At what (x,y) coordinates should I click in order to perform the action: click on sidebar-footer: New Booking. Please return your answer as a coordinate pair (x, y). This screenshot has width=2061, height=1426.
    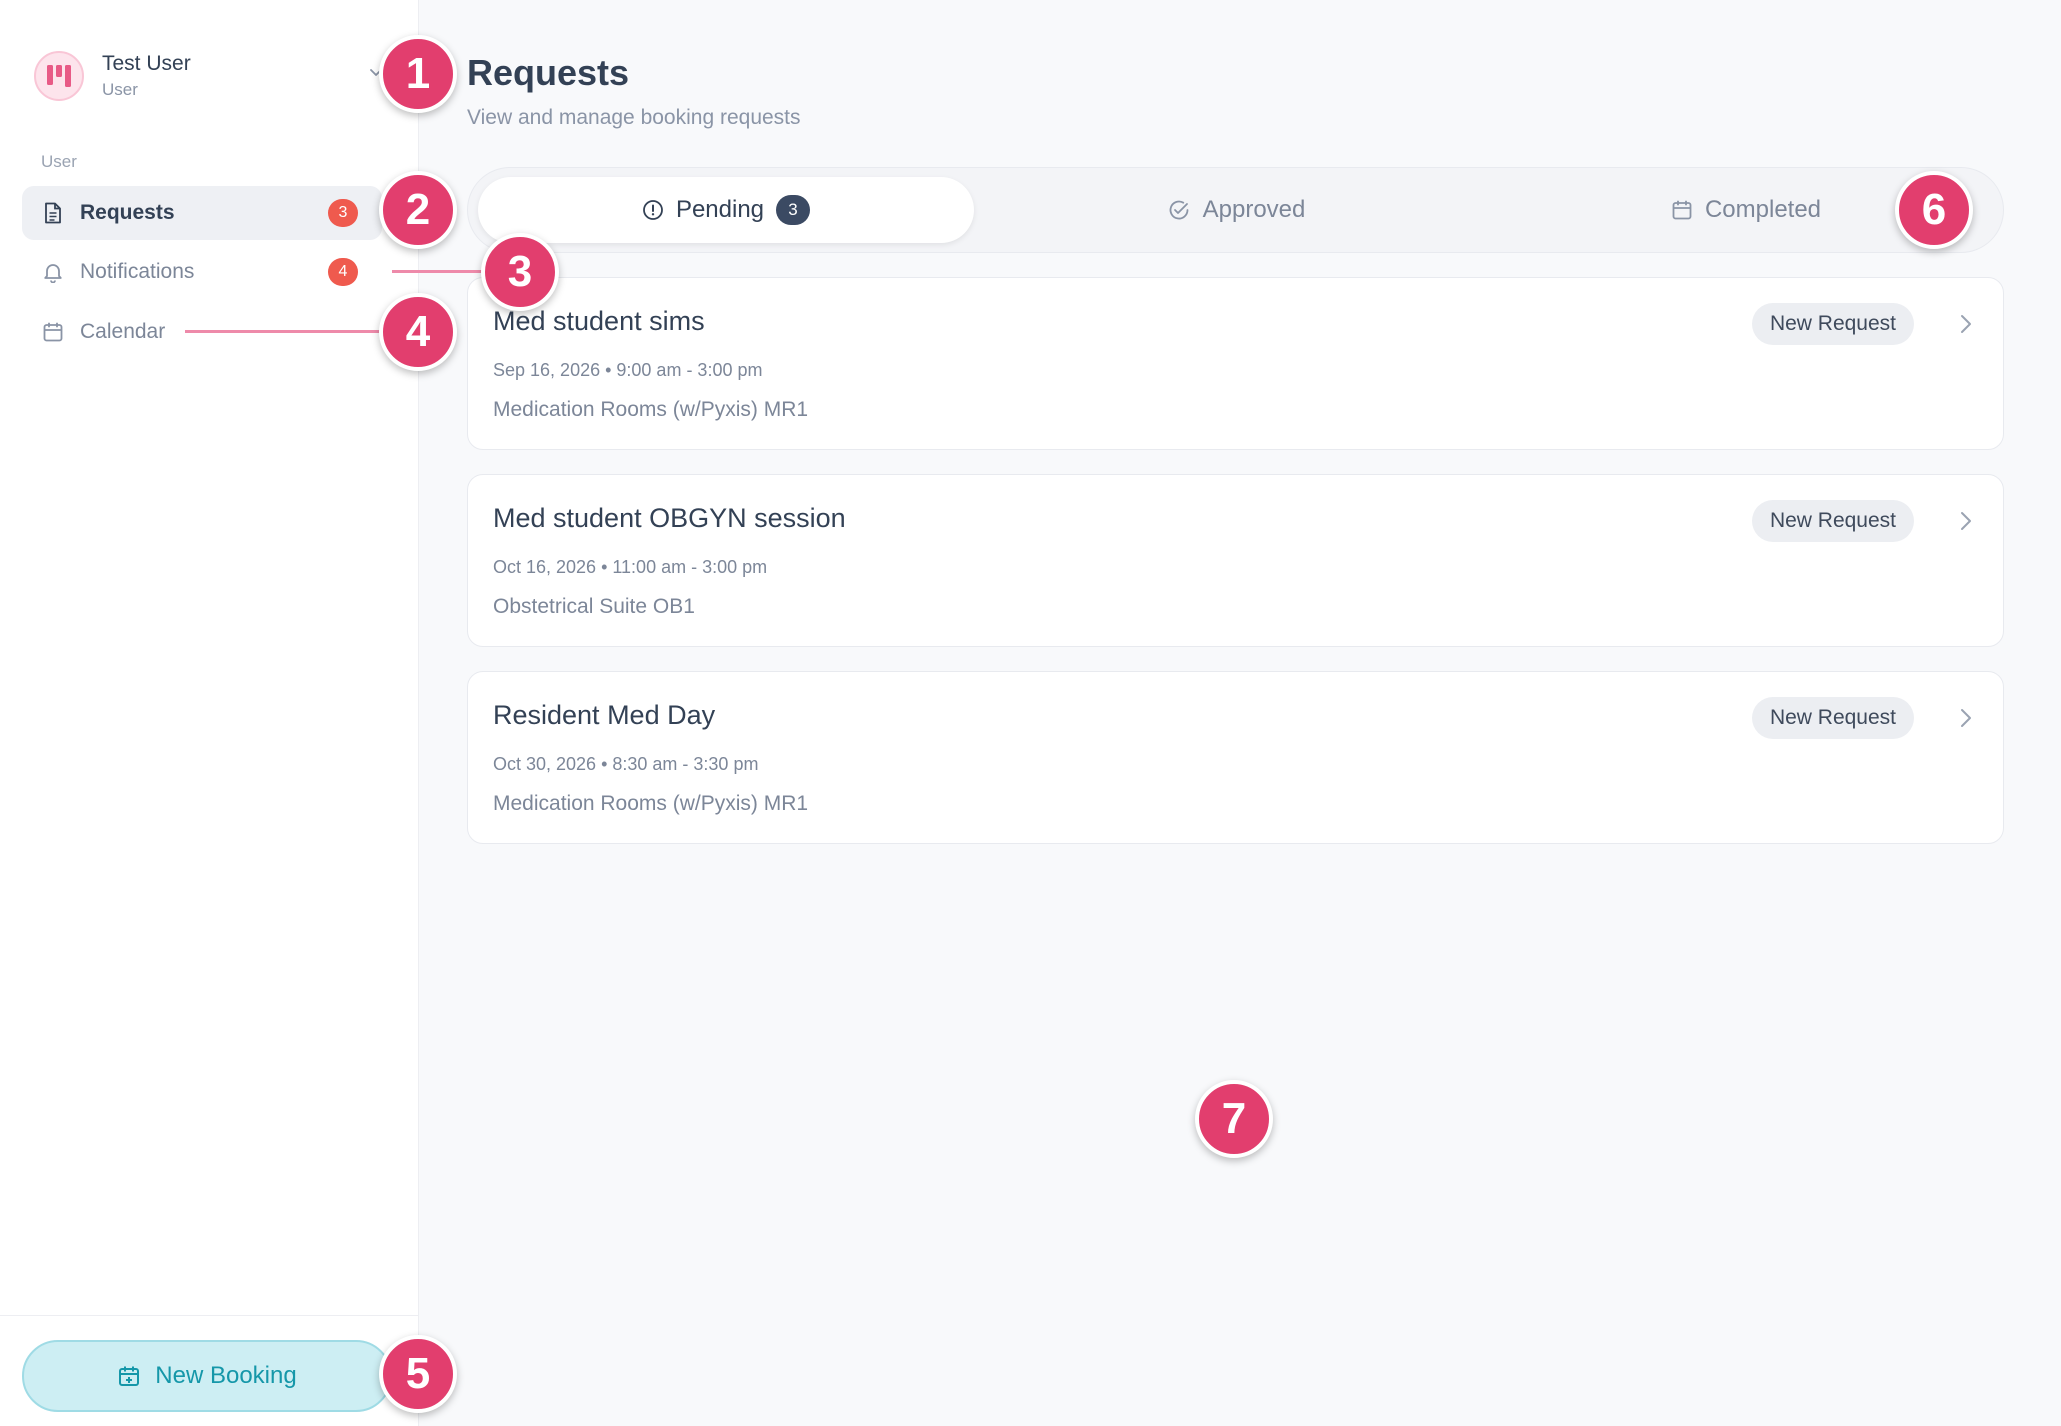
    Looking at the image, I should click on (209, 1370).